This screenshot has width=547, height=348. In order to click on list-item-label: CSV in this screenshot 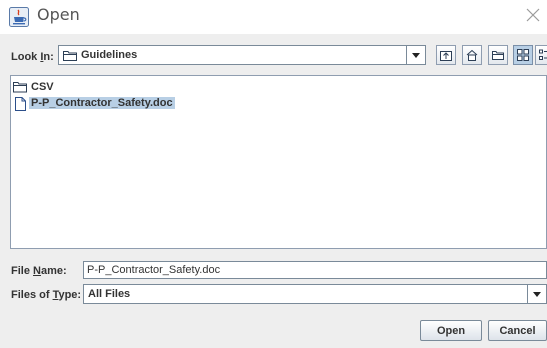, I will do `click(42, 87)`.